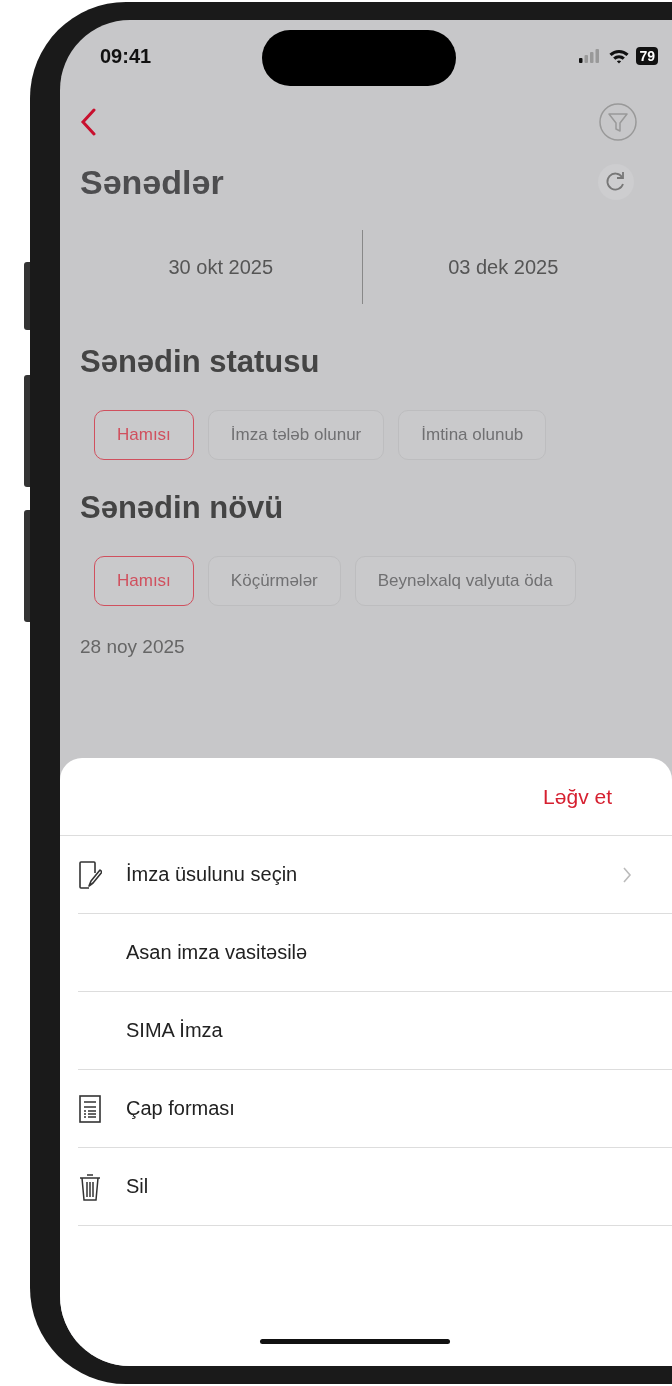 This screenshot has width=672, height=1386. I want to click on start-date: 30 okt 2025, so click(221, 267).